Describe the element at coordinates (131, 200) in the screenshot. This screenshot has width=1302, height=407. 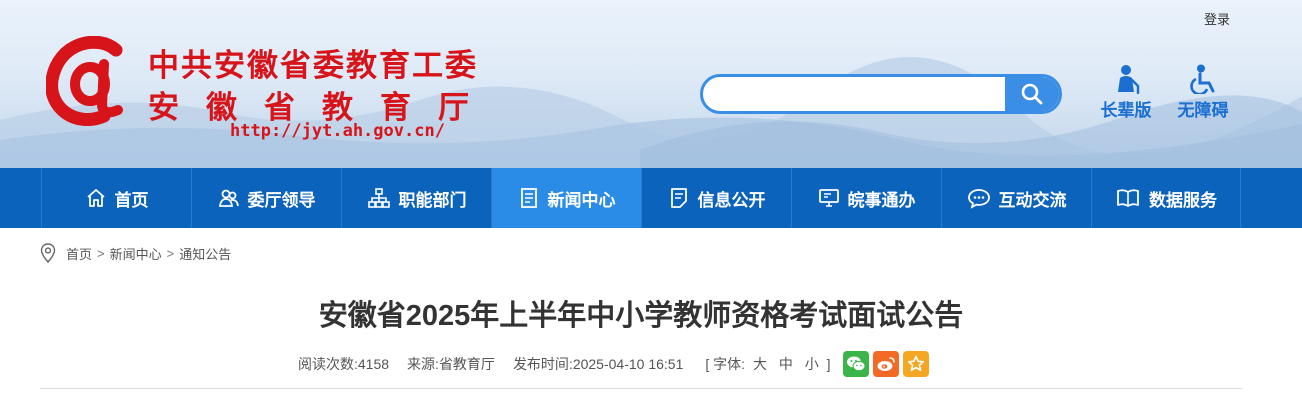
I see `nav-item-label: 首页` at that location.